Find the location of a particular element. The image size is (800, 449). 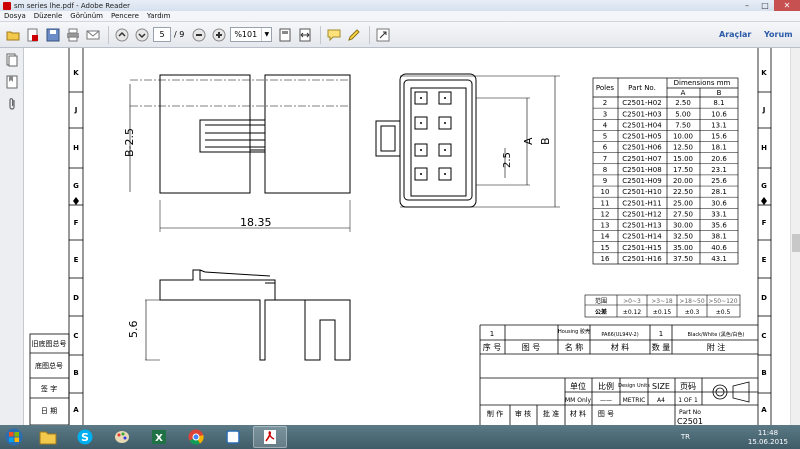

dim-bottom-height: 5.6 is located at coordinates (133, 330).